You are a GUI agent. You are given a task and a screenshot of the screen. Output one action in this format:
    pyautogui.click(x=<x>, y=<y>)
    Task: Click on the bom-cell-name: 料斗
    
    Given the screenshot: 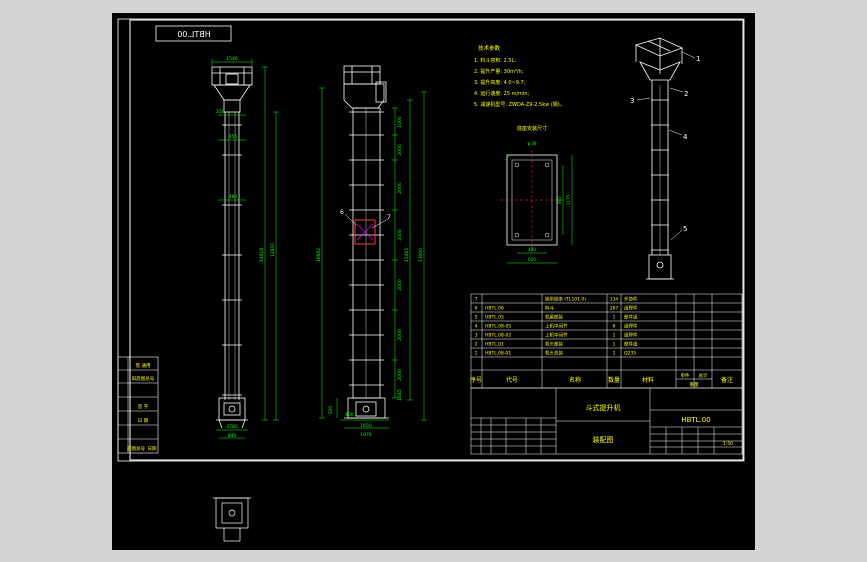 What is the action you would take?
    pyautogui.click(x=549, y=308)
    